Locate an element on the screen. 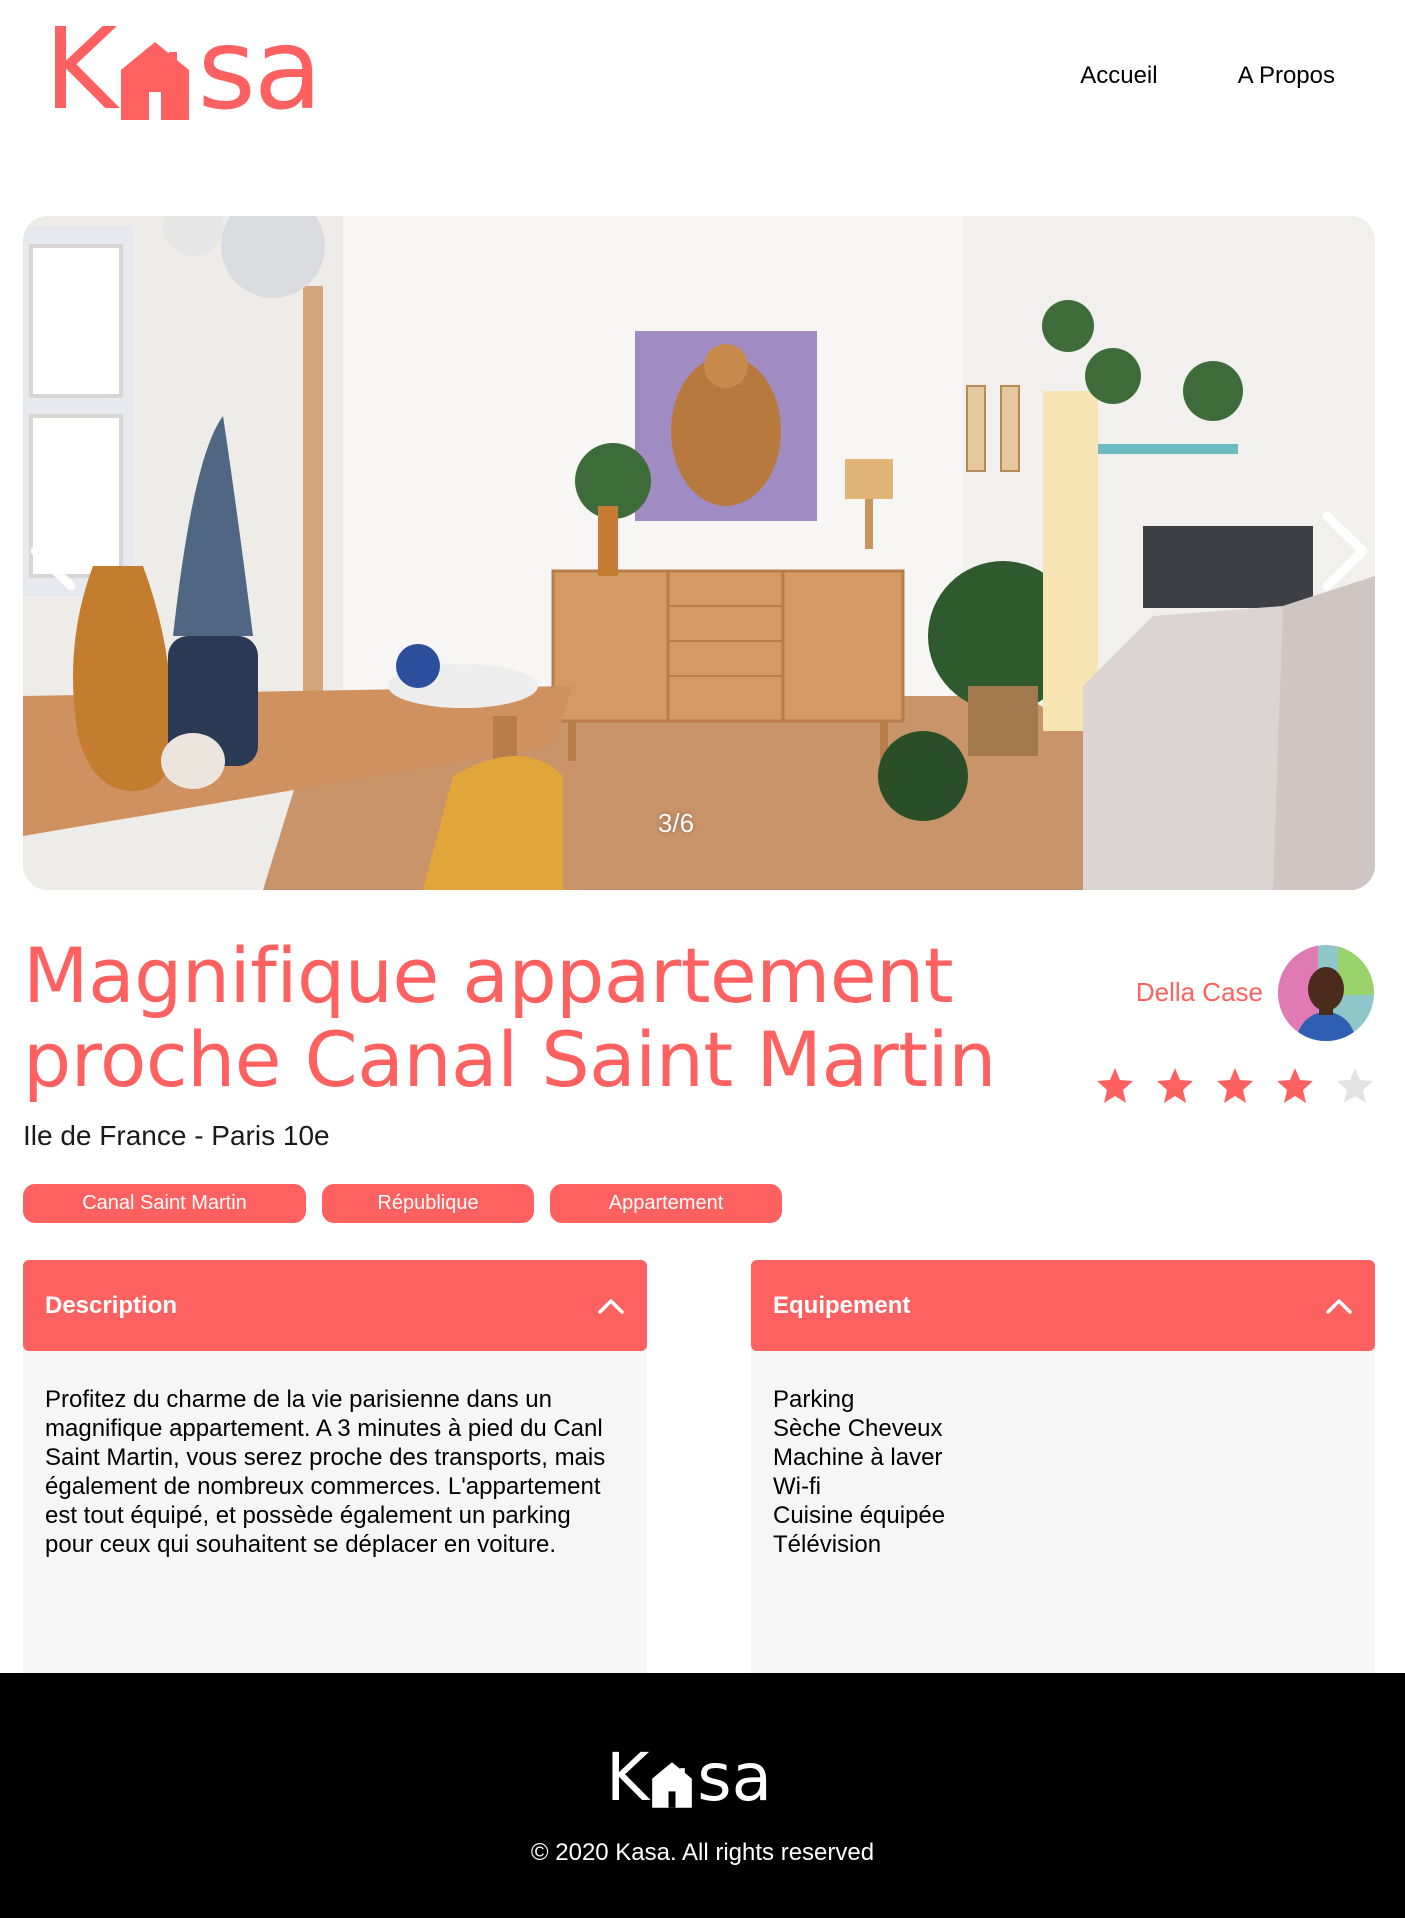 The image size is (1405, 1918). rating-stars is located at coordinates (1235, 1086).